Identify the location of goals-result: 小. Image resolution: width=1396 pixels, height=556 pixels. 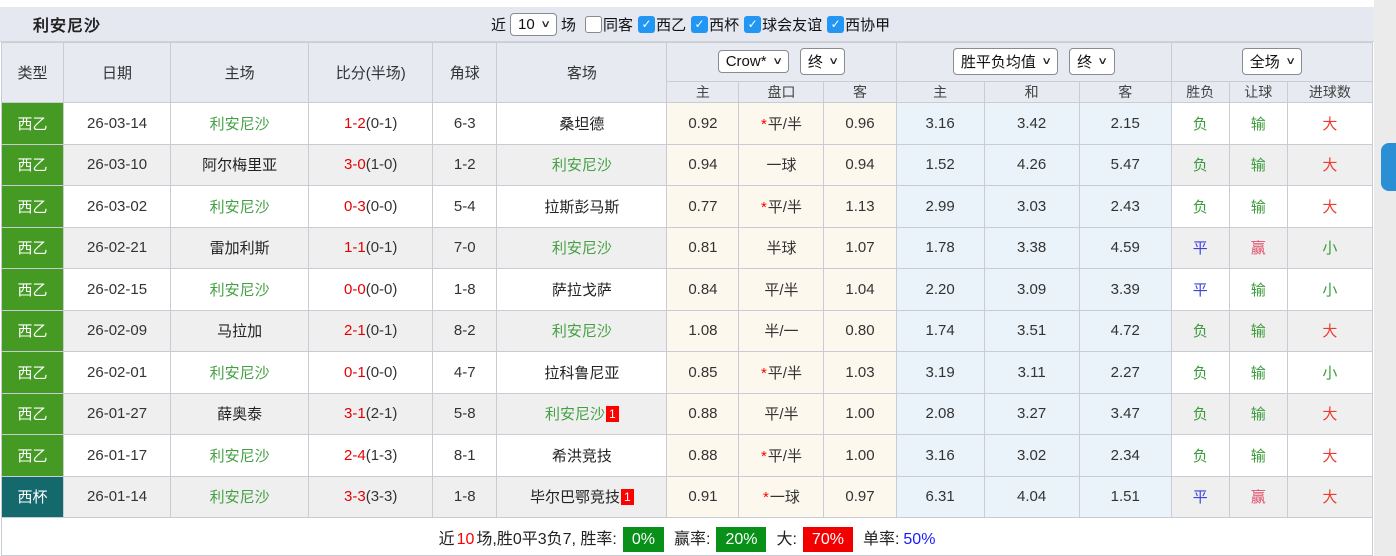
(1330, 372).